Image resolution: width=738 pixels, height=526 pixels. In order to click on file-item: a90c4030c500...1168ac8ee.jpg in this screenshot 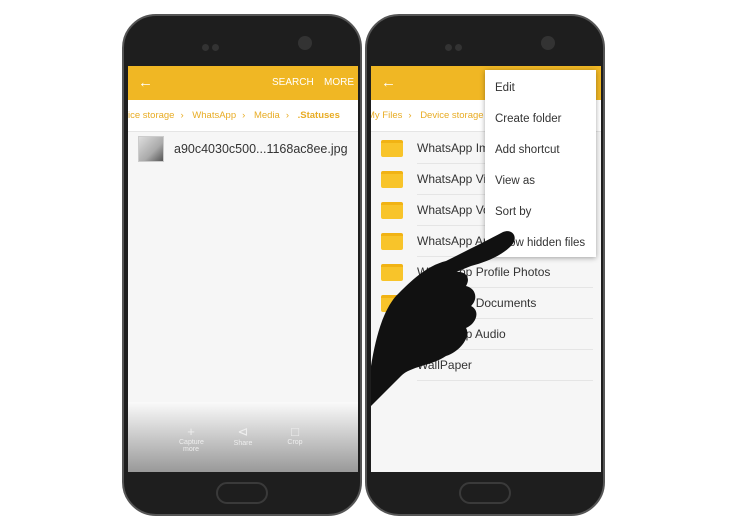, I will do `click(243, 149)`.